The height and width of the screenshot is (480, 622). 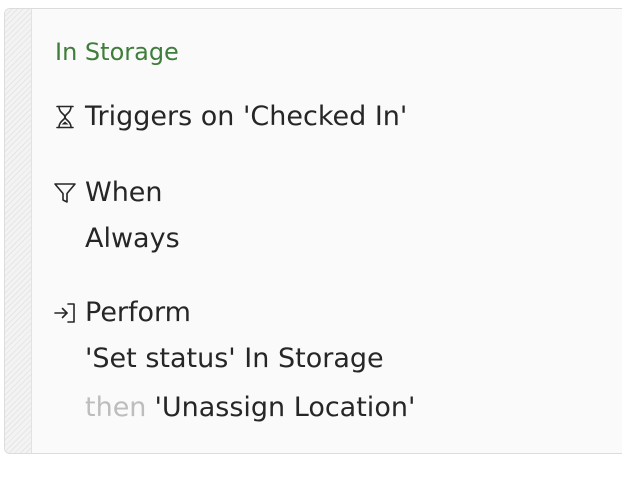 I want to click on condition-heading: When, so click(x=124, y=192).